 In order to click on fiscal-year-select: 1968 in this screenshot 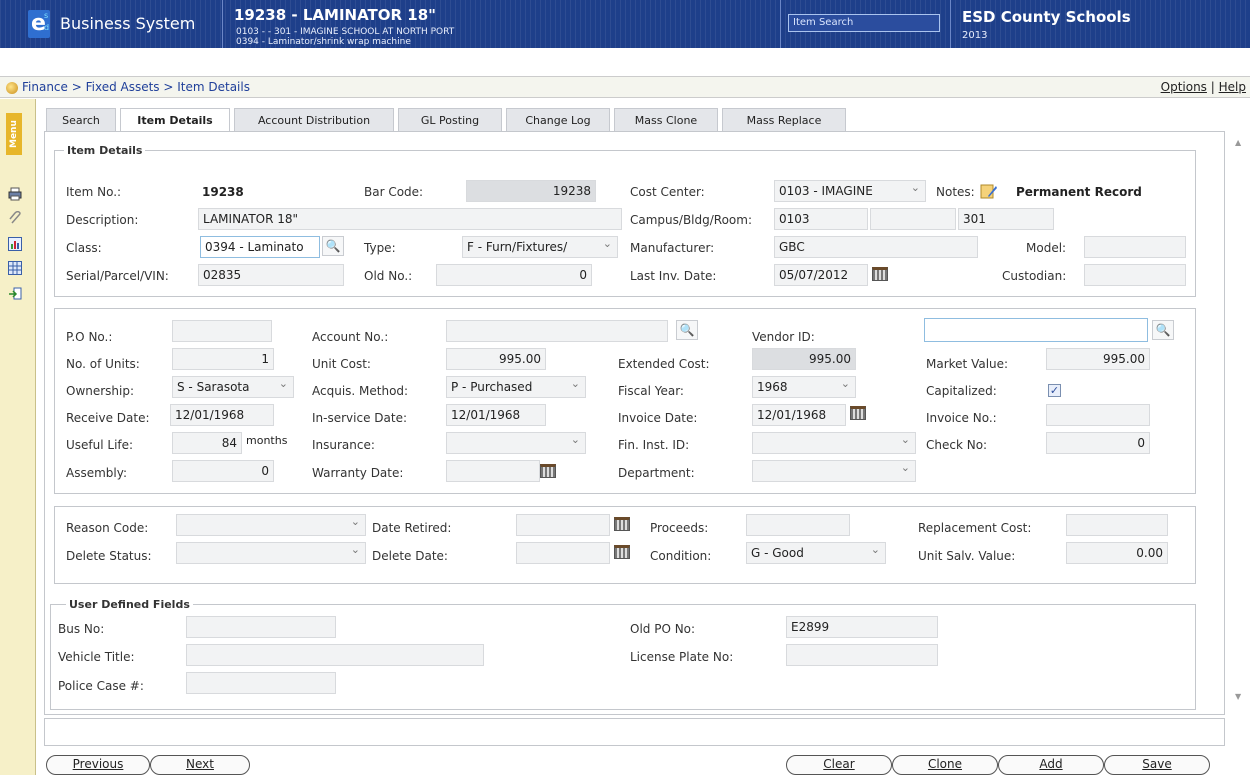, I will do `click(804, 387)`.